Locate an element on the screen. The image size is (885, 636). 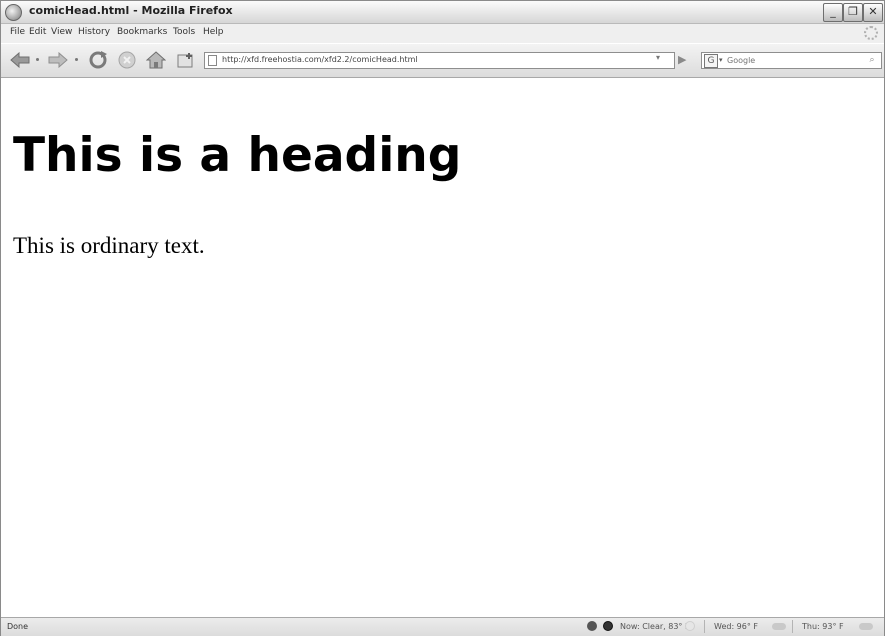
menu-tools: Tools is located at coordinates (184, 32).